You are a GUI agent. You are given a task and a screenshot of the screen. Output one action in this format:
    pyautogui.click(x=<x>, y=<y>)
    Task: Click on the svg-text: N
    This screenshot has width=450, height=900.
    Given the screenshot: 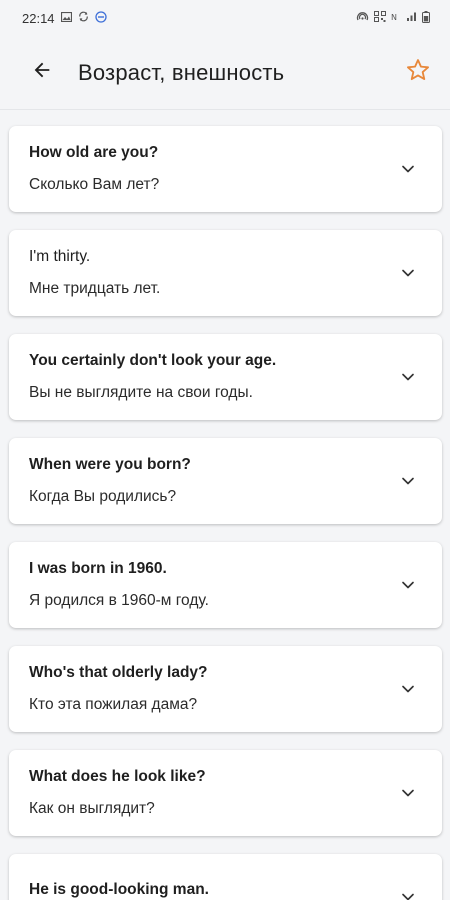 What is the action you would take?
    pyautogui.click(x=394, y=17)
    